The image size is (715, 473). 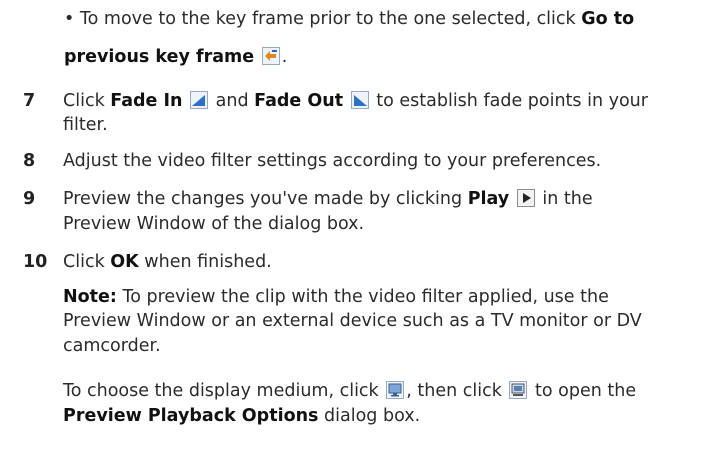 I want to click on step10-line: Click OK when finished., so click(x=167, y=262).